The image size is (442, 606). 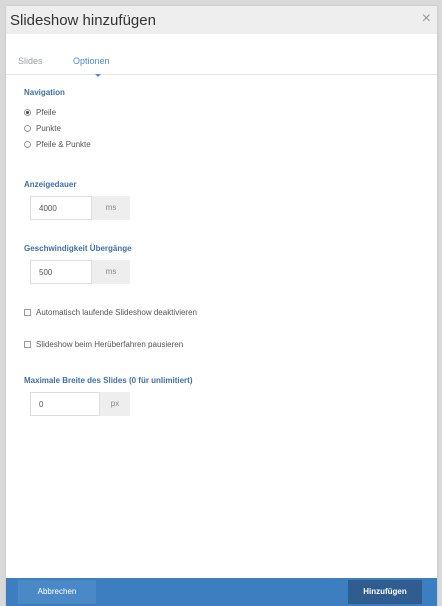 I want to click on add-button: Hinzufügen, so click(x=385, y=592).